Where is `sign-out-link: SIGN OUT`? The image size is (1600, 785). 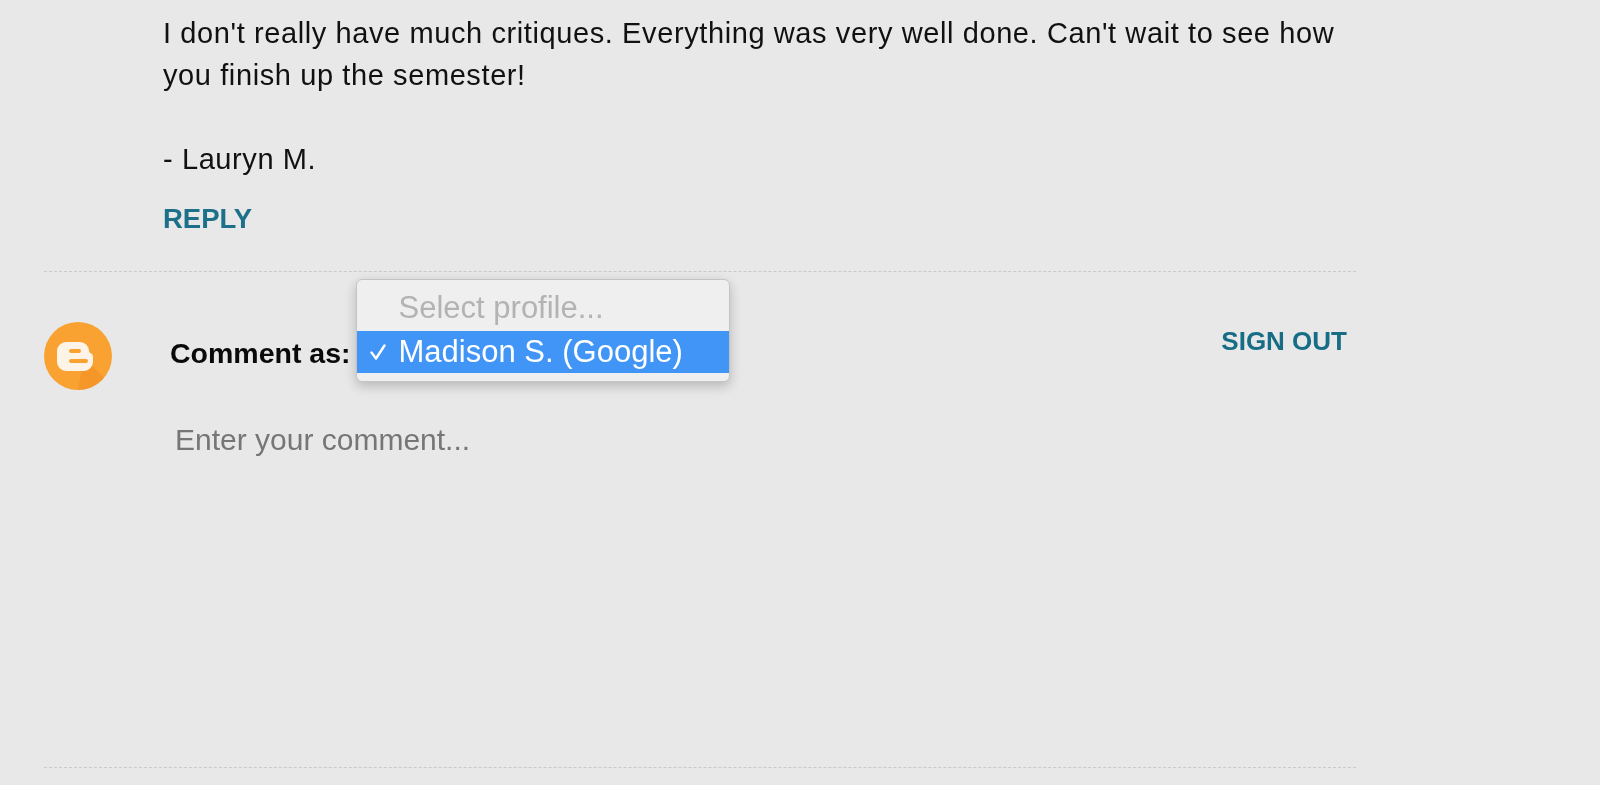
sign-out-link: SIGN OUT is located at coordinates (1284, 341).